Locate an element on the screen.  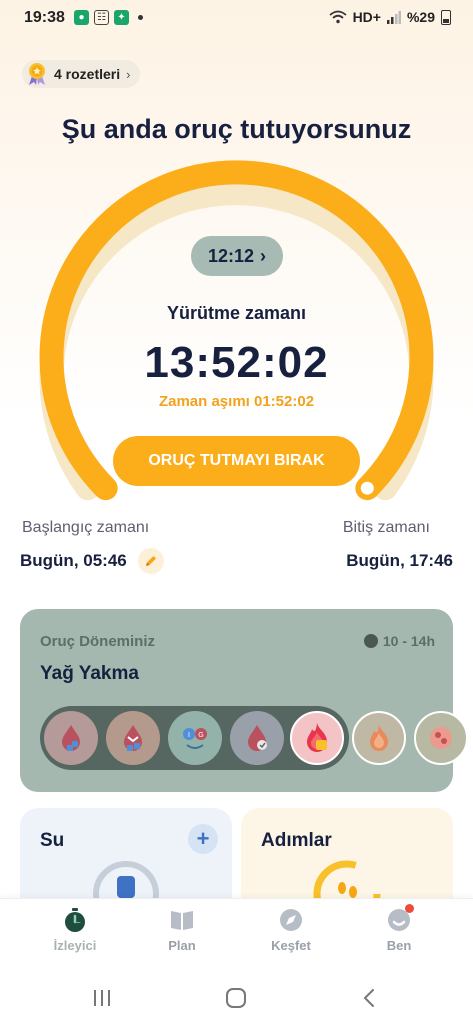
start-time-label: Başlangıç zamanı is located at coordinates (86, 527).